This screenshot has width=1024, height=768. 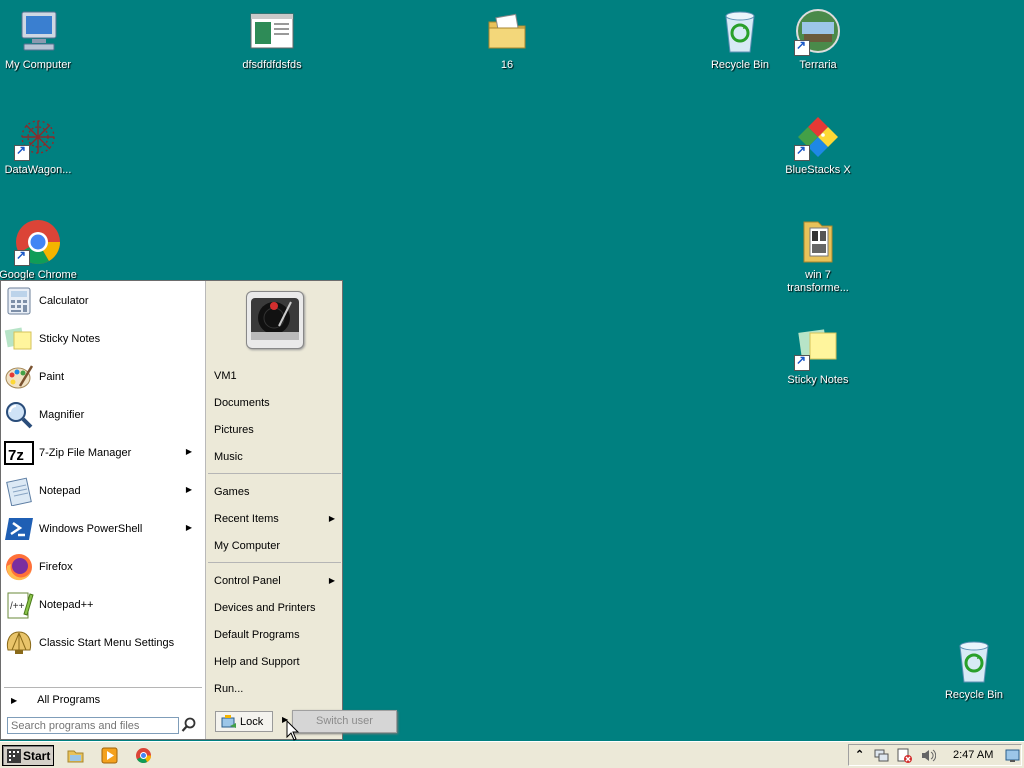 What do you see at coordinates (276, 546) in the screenshot?
I see `place-my-computer: My Computer` at bounding box center [276, 546].